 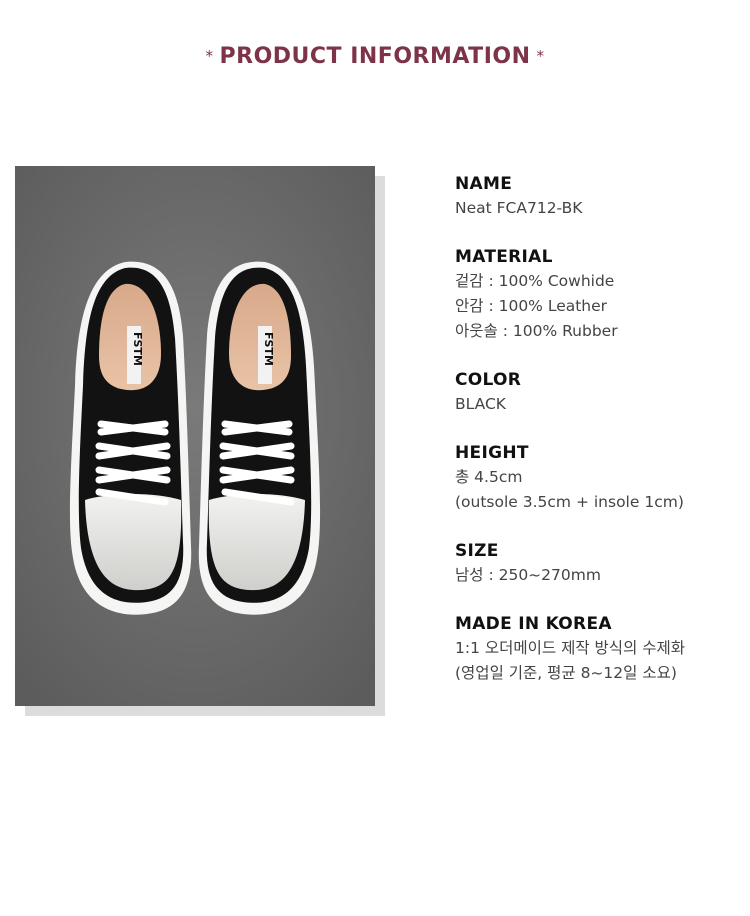 I want to click on info-value: 겉감 : 100% Cowhide, so click(x=535, y=281).